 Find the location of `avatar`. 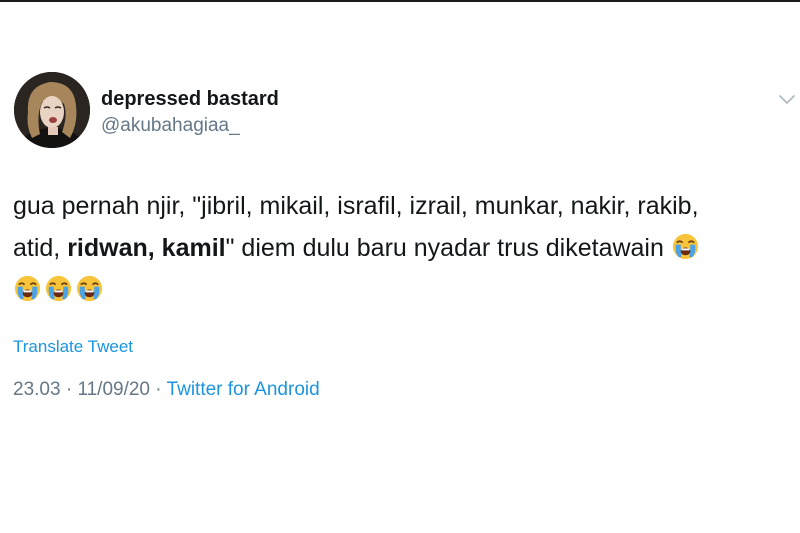

avatar is located at coordinates (52, 110).